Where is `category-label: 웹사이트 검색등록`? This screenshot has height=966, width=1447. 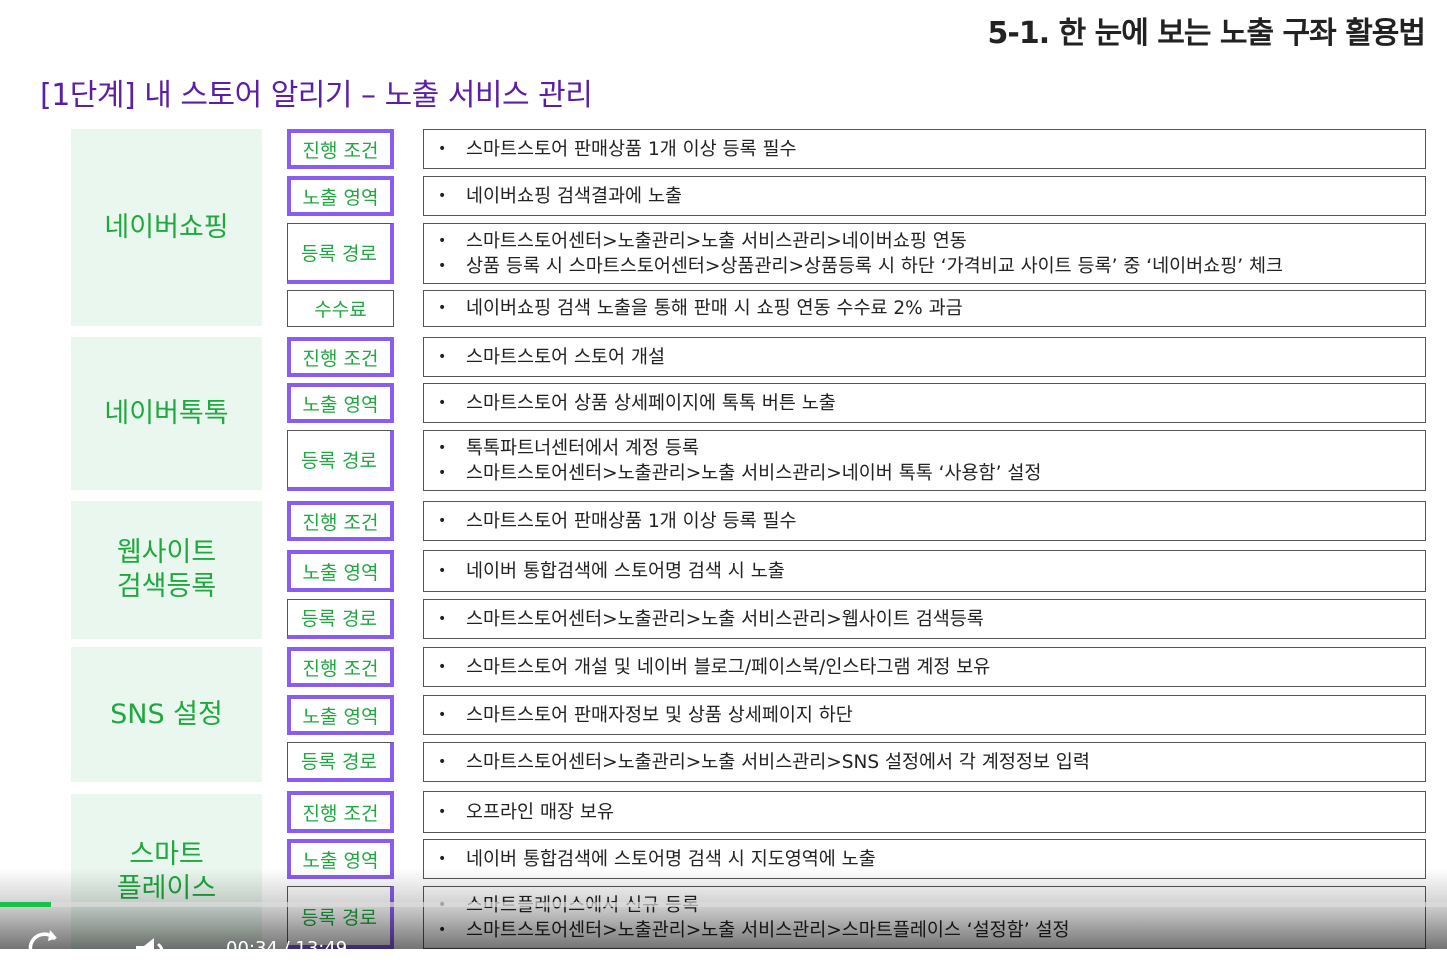
category-label: 웹사이트 검색등록 is located at coordinates (166, 570).